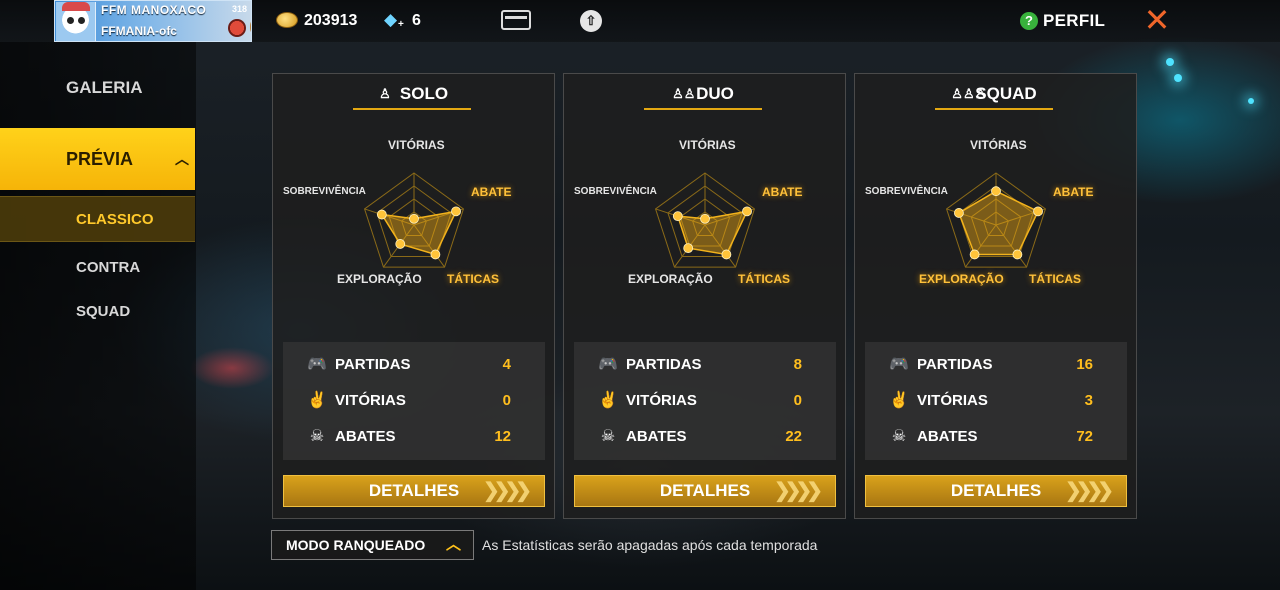 Image resolution: width=1280 pixels, height=590 pixels. I want to click on stat-row-vitorias: ✌ VITÓRIAS 3, so click(996, 401).